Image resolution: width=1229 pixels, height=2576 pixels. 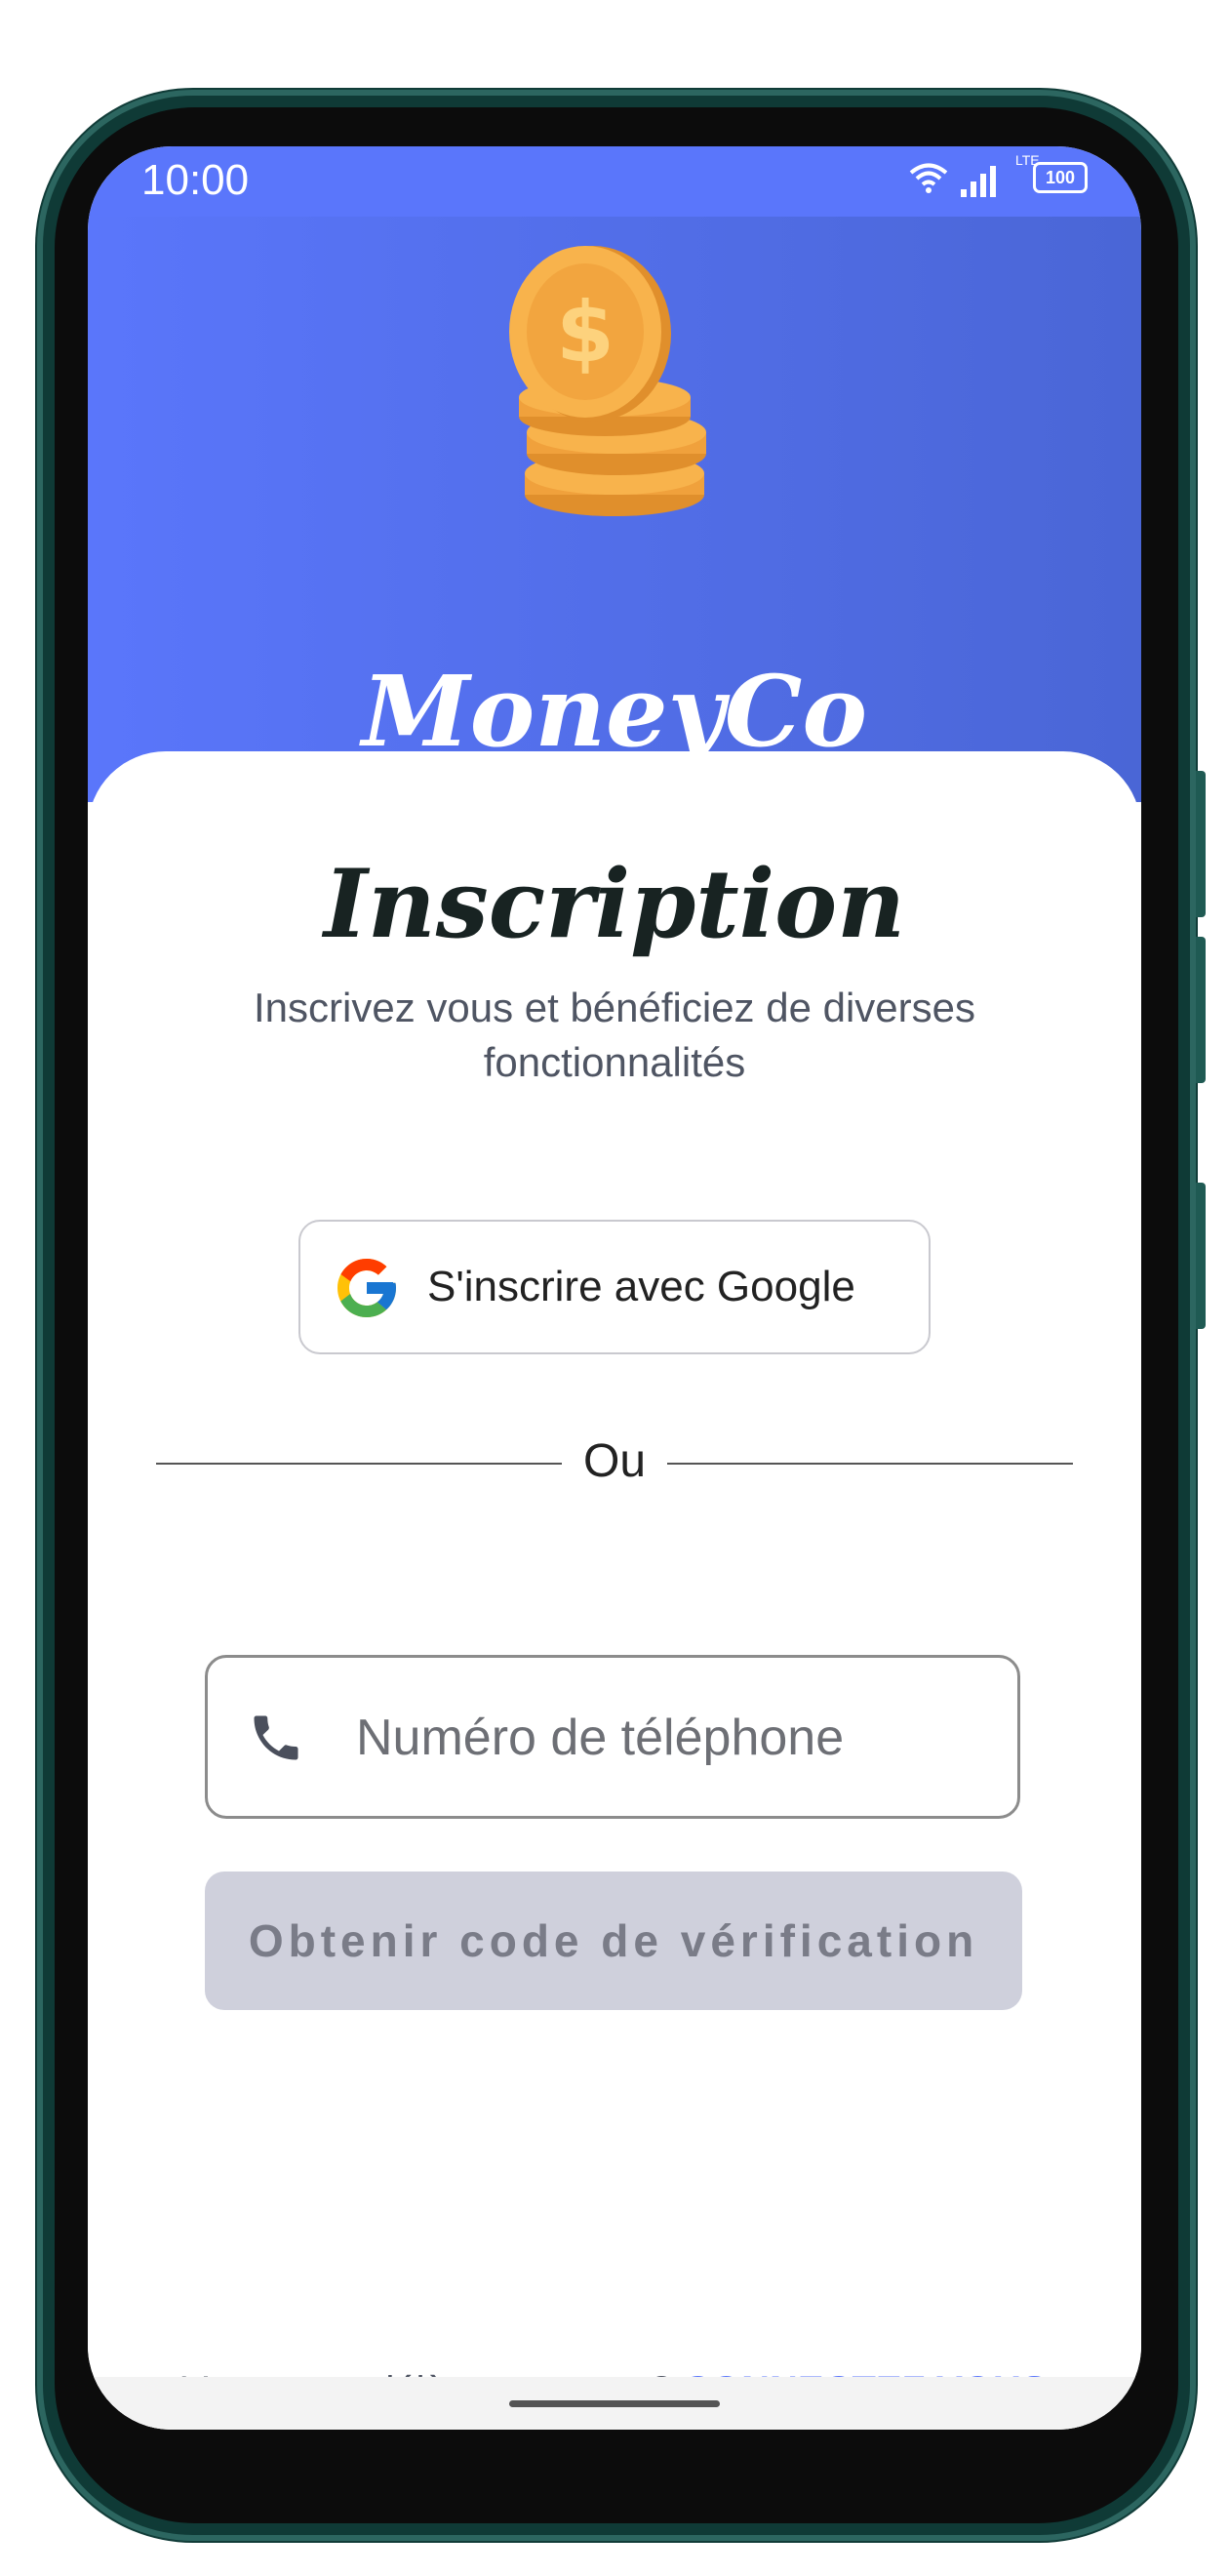 What do you see at coordinates (928, 178) in the screenshot?
I see `wifi-icon` at bounding box center [928, 178].